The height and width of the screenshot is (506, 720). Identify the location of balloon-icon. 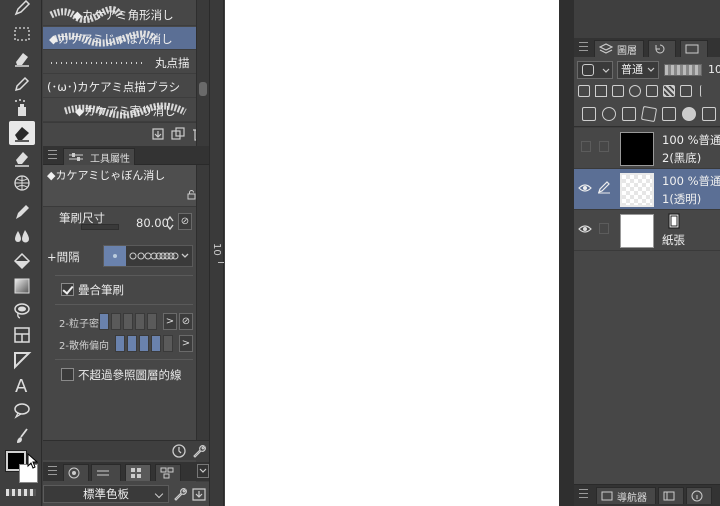
(22, 410).